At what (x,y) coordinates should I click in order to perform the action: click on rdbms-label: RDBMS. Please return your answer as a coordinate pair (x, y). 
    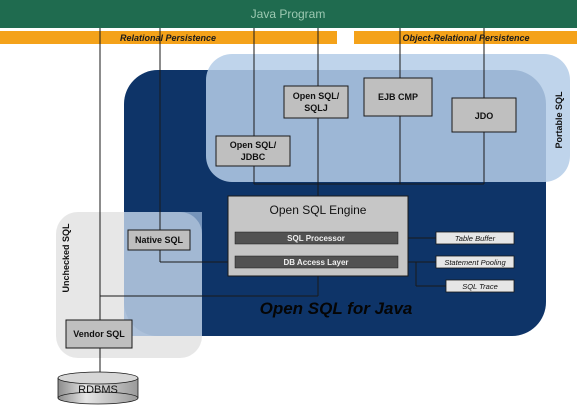
    Looking at the image, I should click on (98, 390).